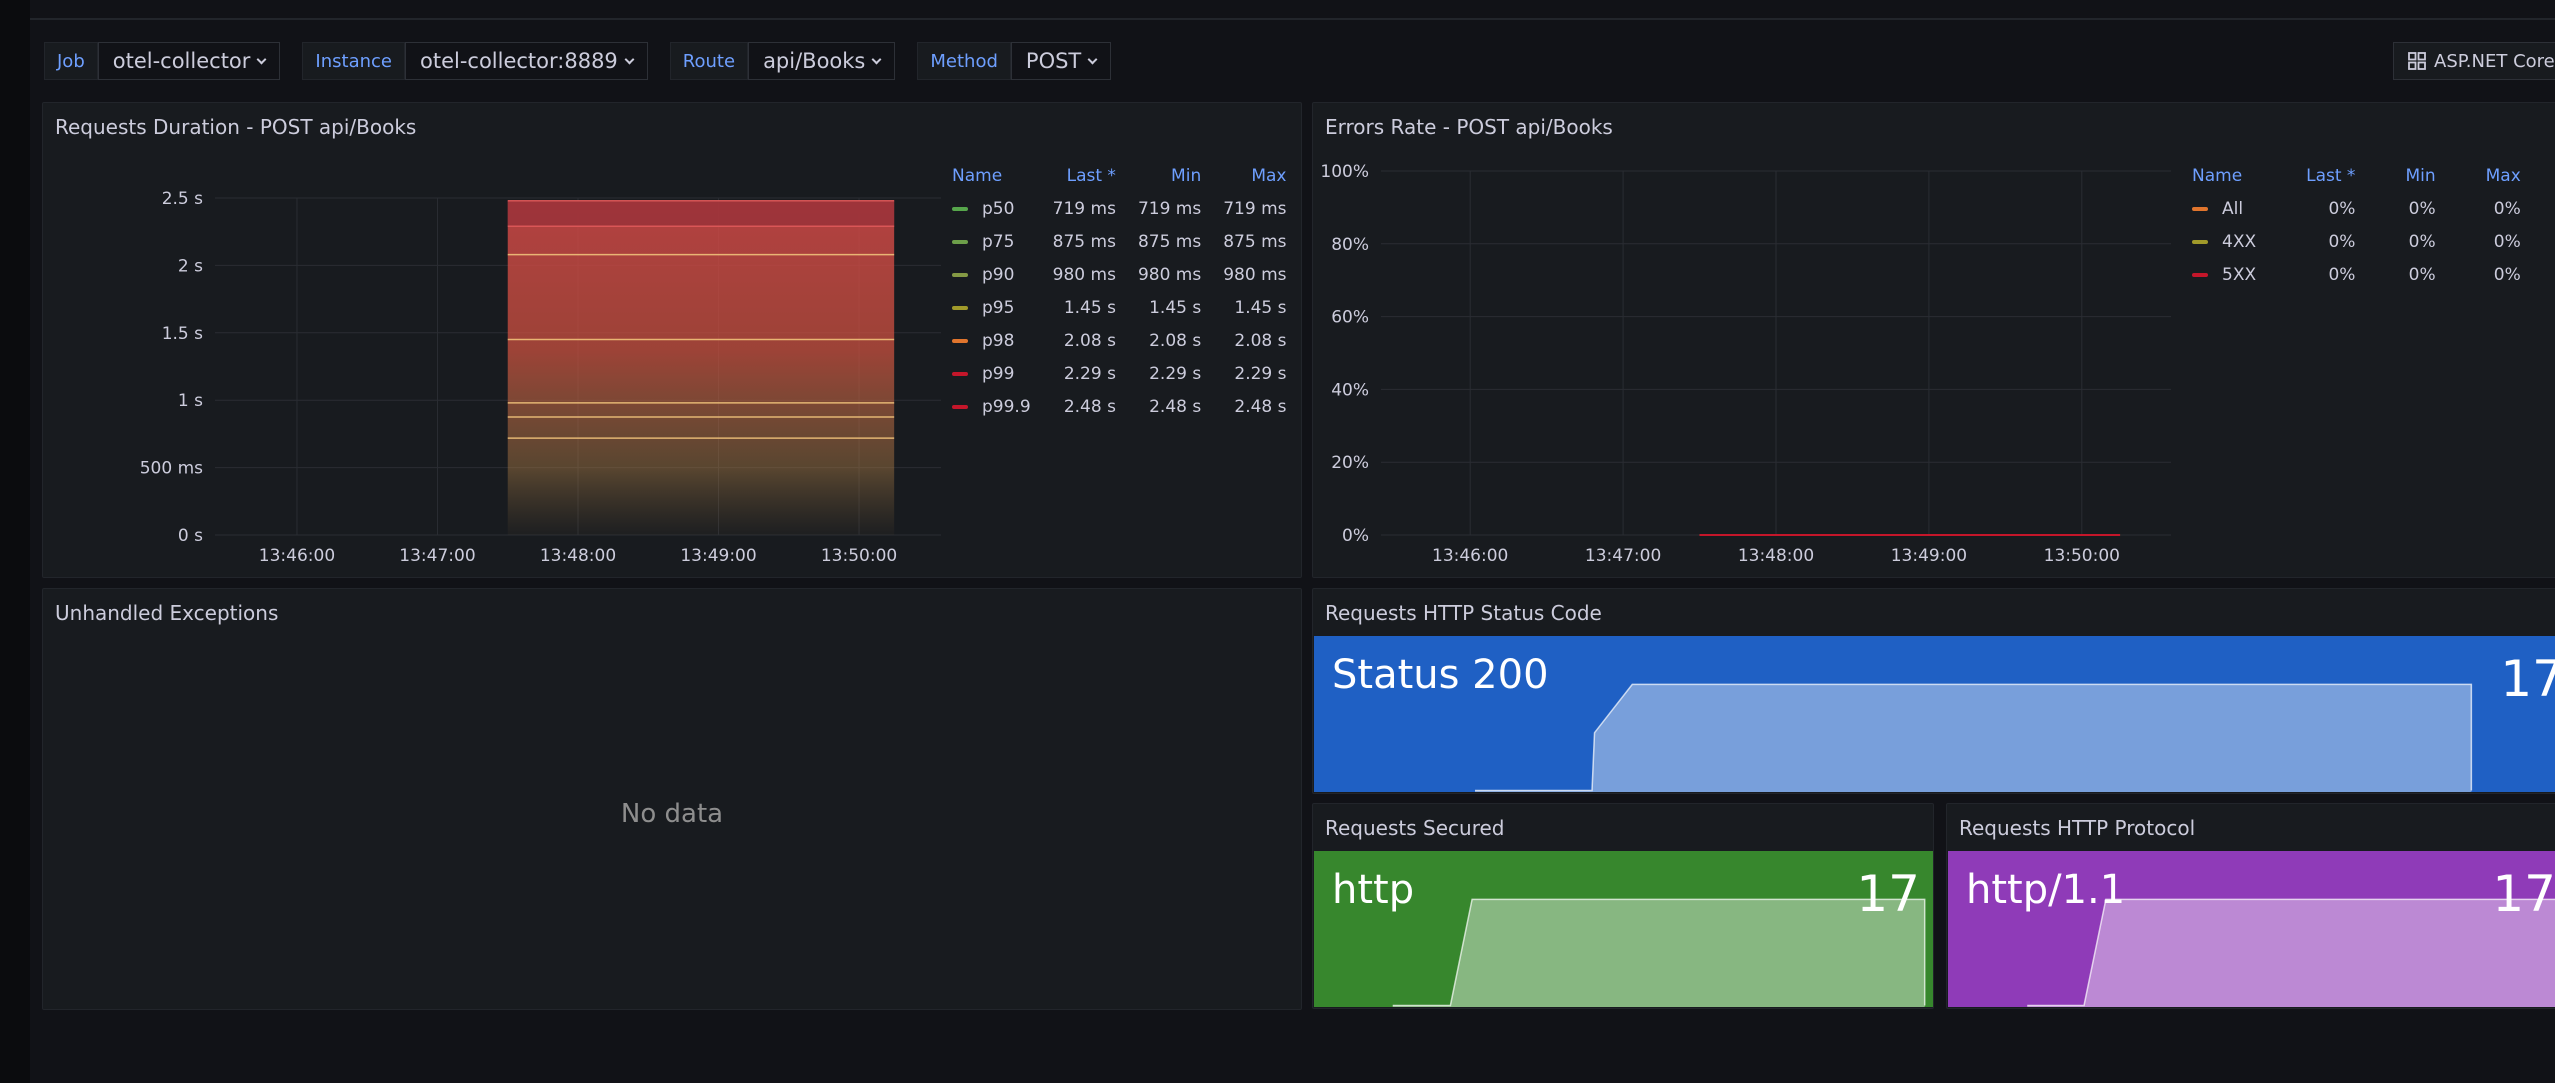  What do you see at coordinates (1089, 340) in the screenshot?
I see `legend-last-value: 2.08 s` at bounding box center [1089, 340].